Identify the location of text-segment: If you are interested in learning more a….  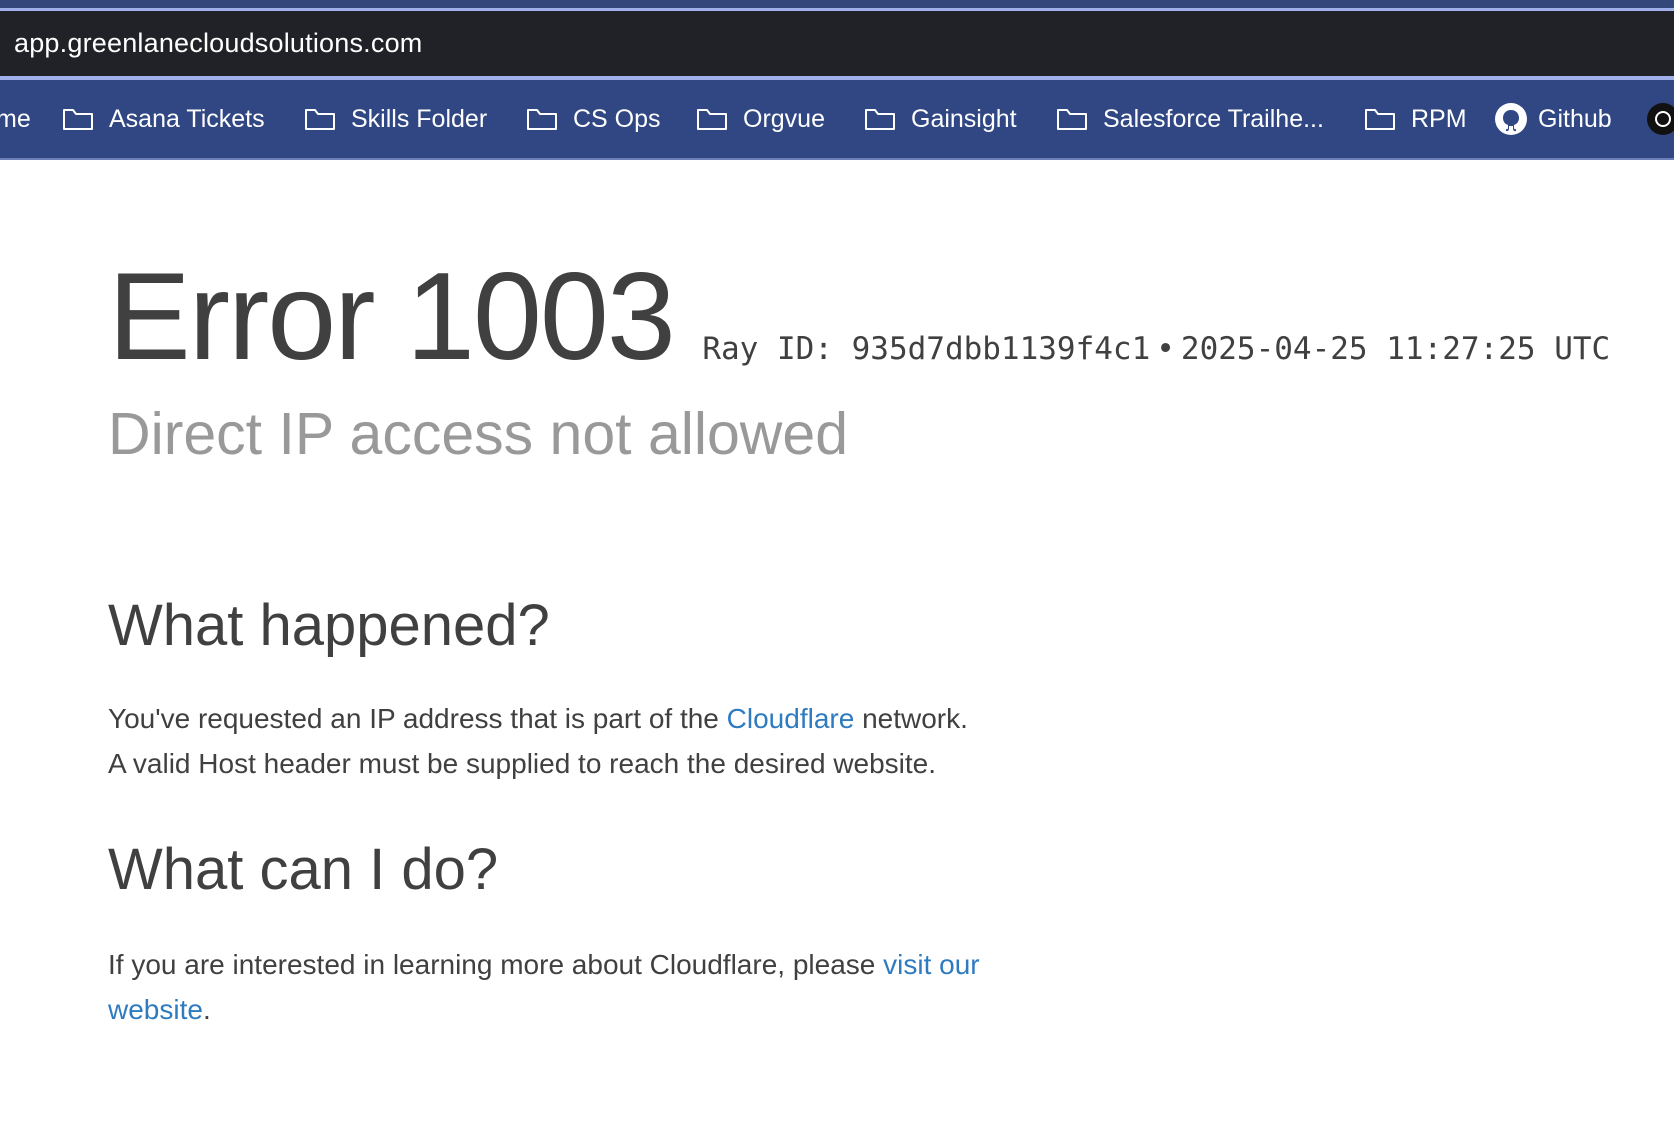
(496, 964).